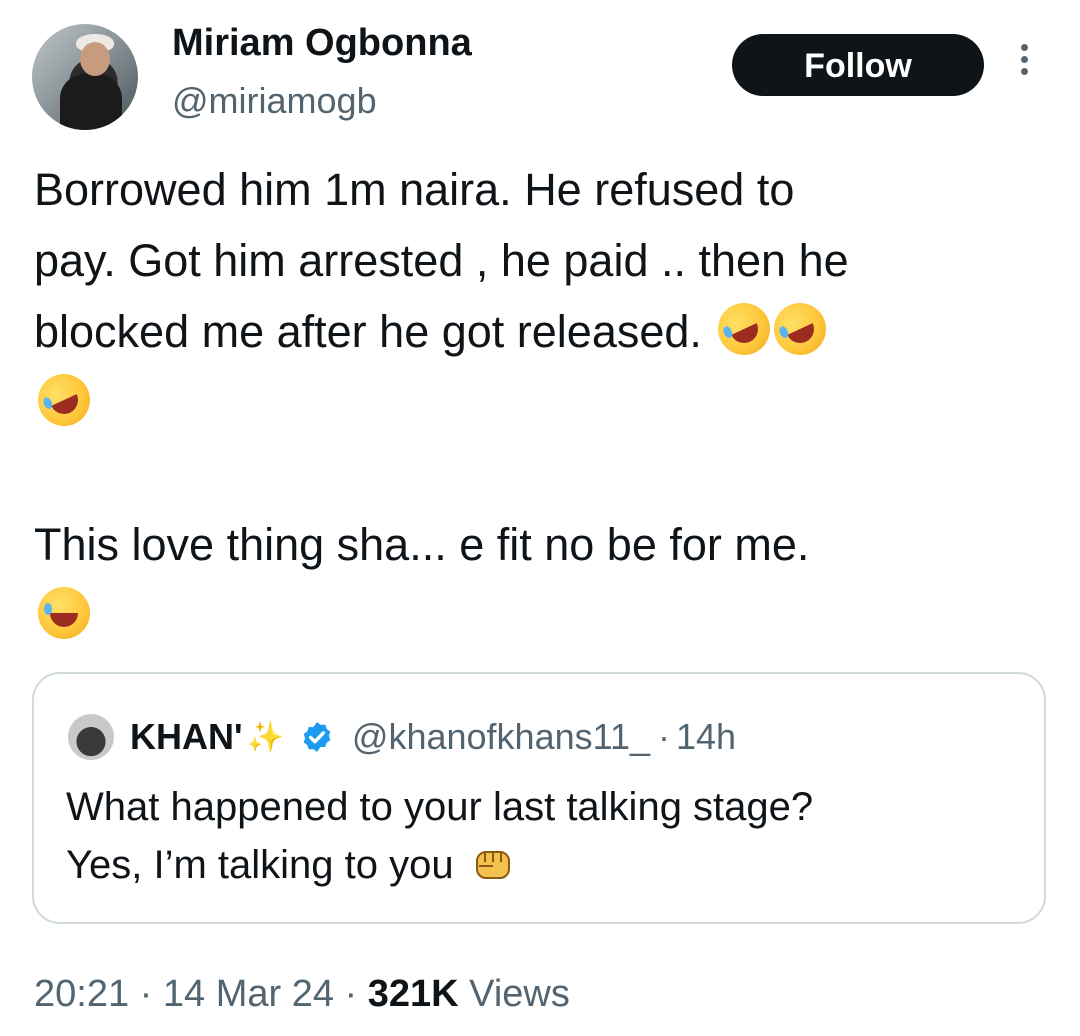 The image size is (1080, 1036). I want to click on views-label: Views, so click(519, 994).